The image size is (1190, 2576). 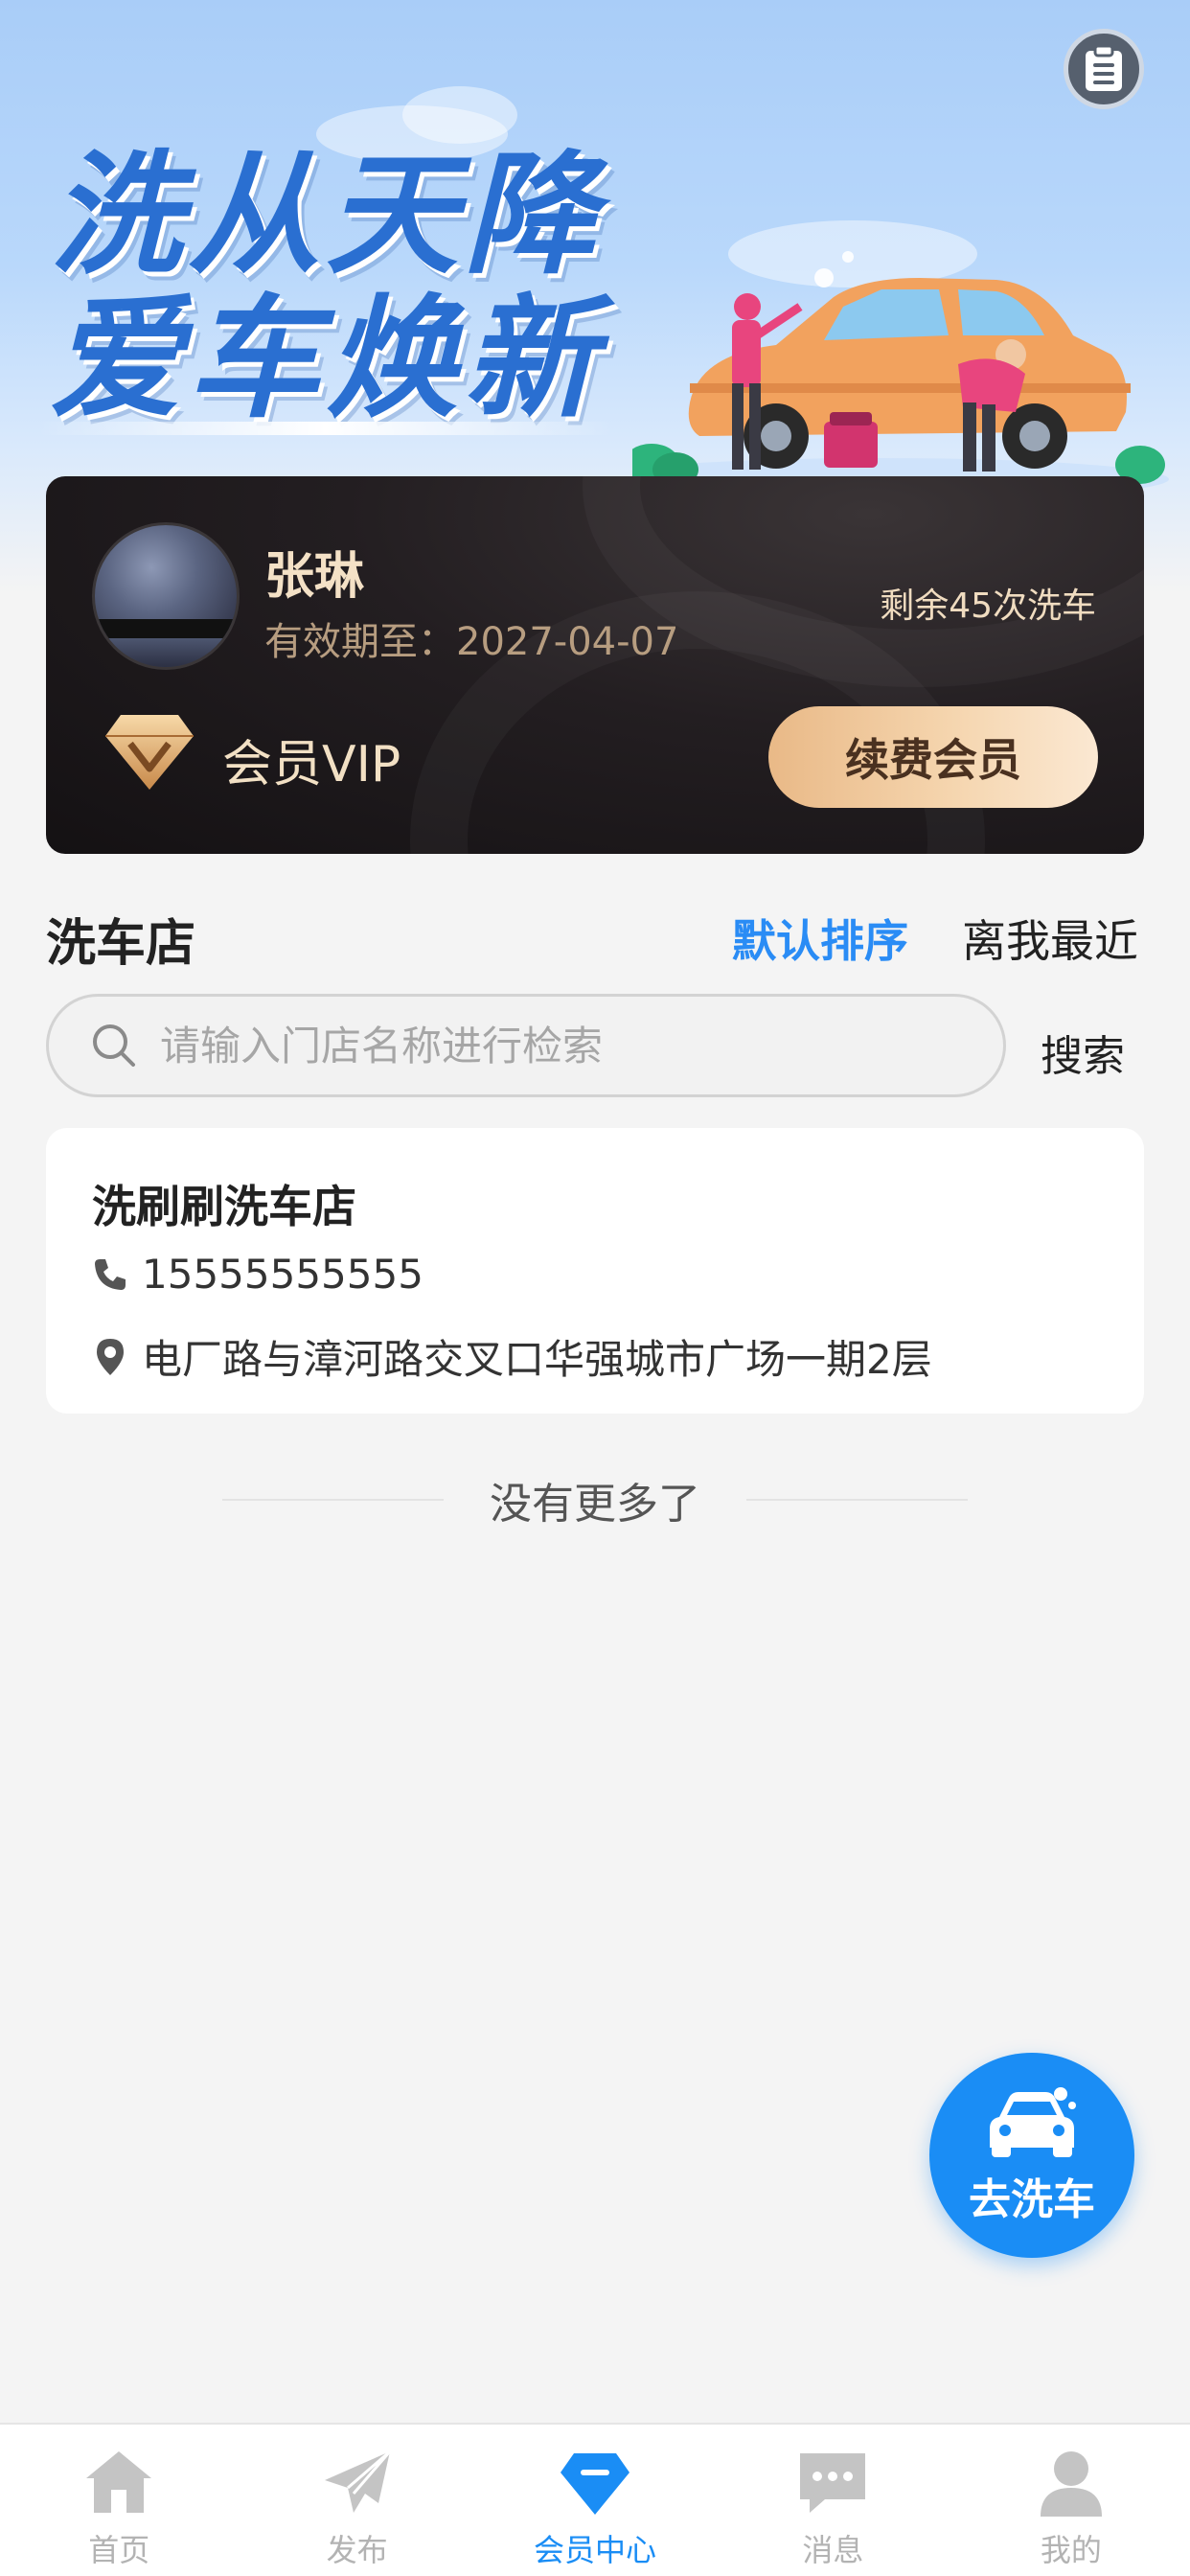 What do you see at coordinates (833, 2550) in the screenshot?
I see `tab-messages-label: 消息` at bounding box center [833, 2550].